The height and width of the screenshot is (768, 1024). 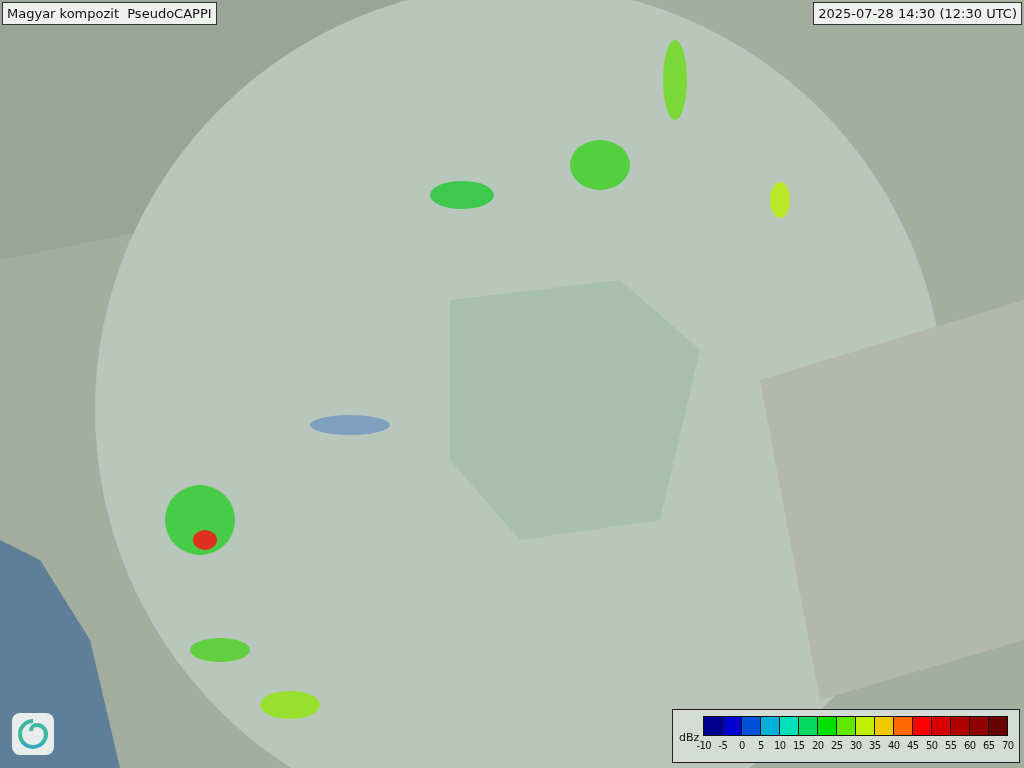 What do you see at coordinates (917, 13) in the screenshot?
I see `timestamp: 2025-07-28 14:30 (12:30 UTC)` at bounding box center [917, 13].